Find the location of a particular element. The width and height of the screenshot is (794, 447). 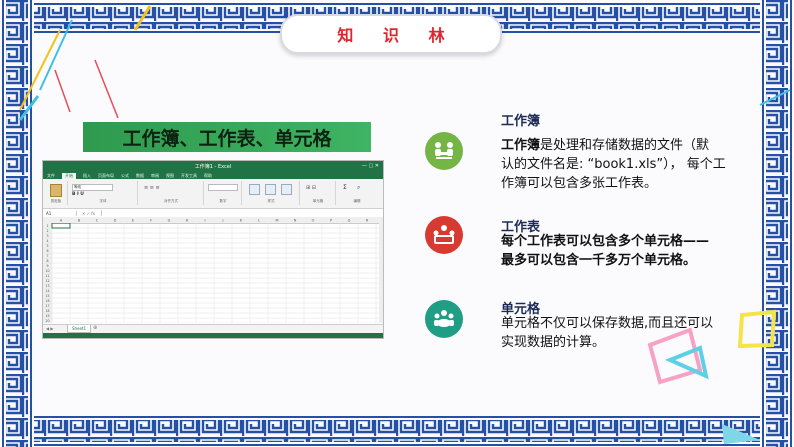

item-2-body: 每个工作表可以包含多个单元格—— 最多可以包含一千多万个单元格。 is located at coordinates (631, 251).